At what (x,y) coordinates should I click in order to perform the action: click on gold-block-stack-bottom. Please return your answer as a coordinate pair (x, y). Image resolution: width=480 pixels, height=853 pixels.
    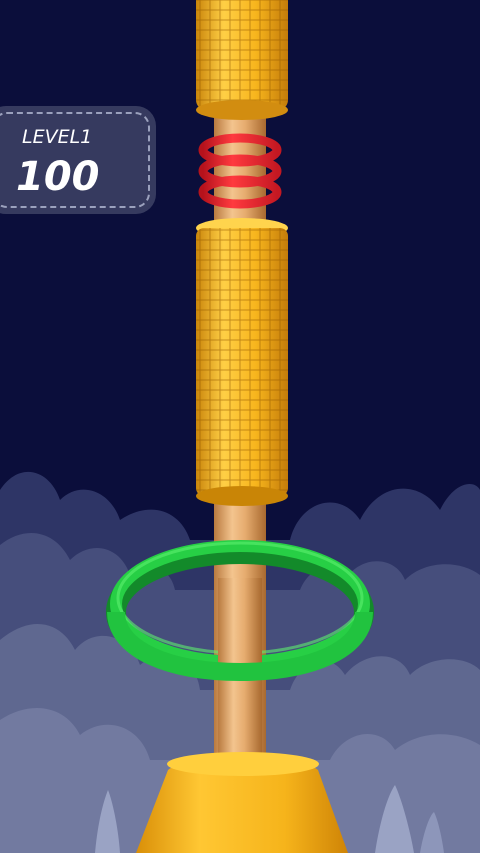
    Looking at the image, I should click on (242, 362).